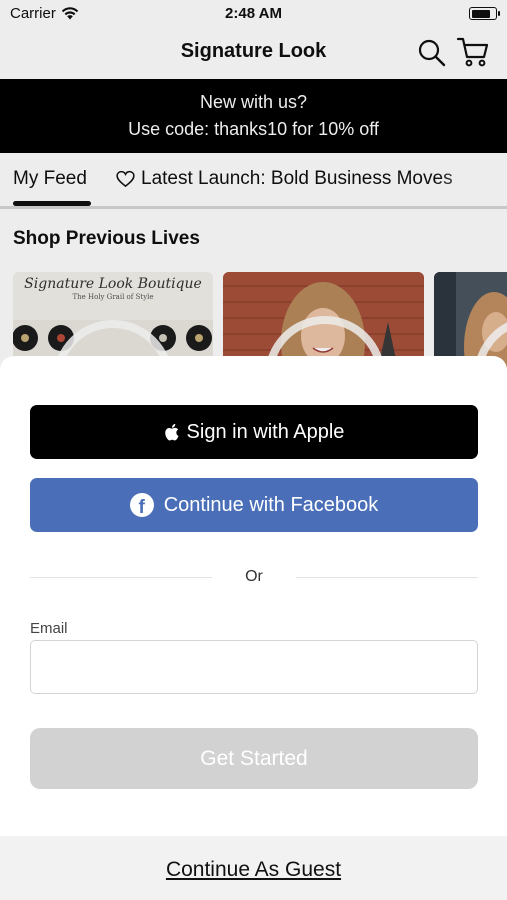  I want to click on guest-bar: Continue As Guest, so click(253, 868).